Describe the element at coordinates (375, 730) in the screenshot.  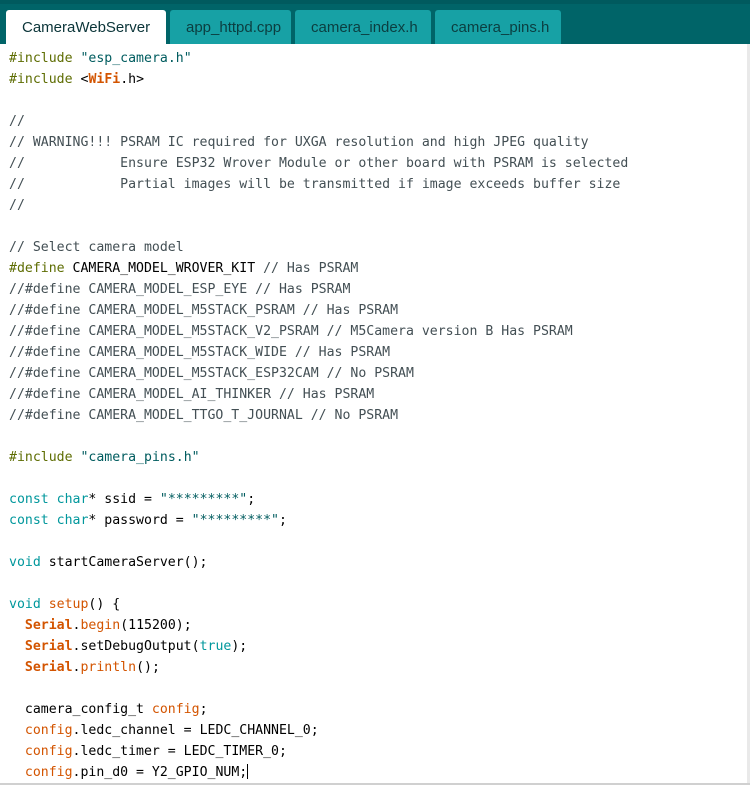
I see `code-line: config.ledc_channel = LEDC_CHANNEL_0;` at that location.